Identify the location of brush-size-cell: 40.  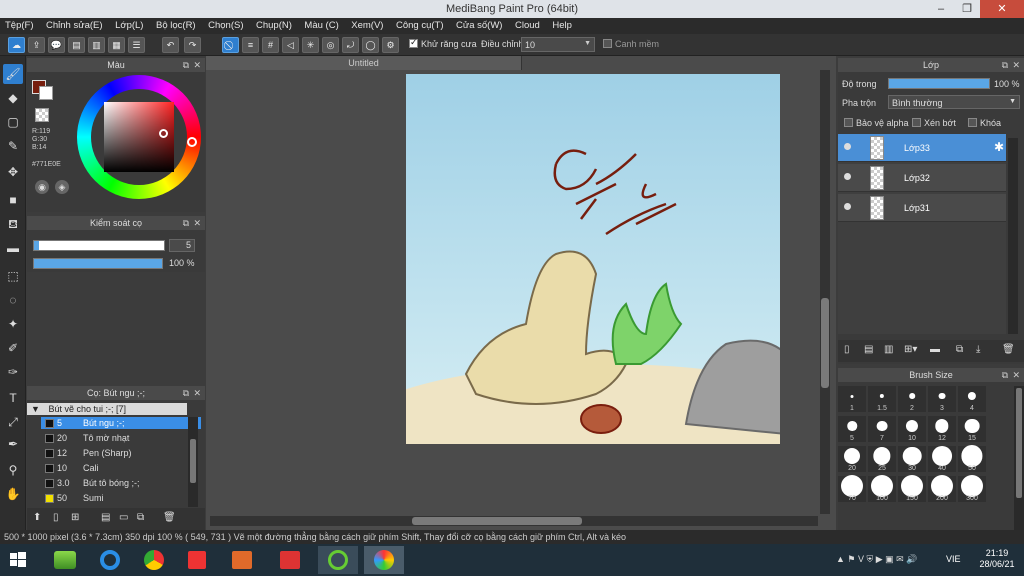
(942, 459).